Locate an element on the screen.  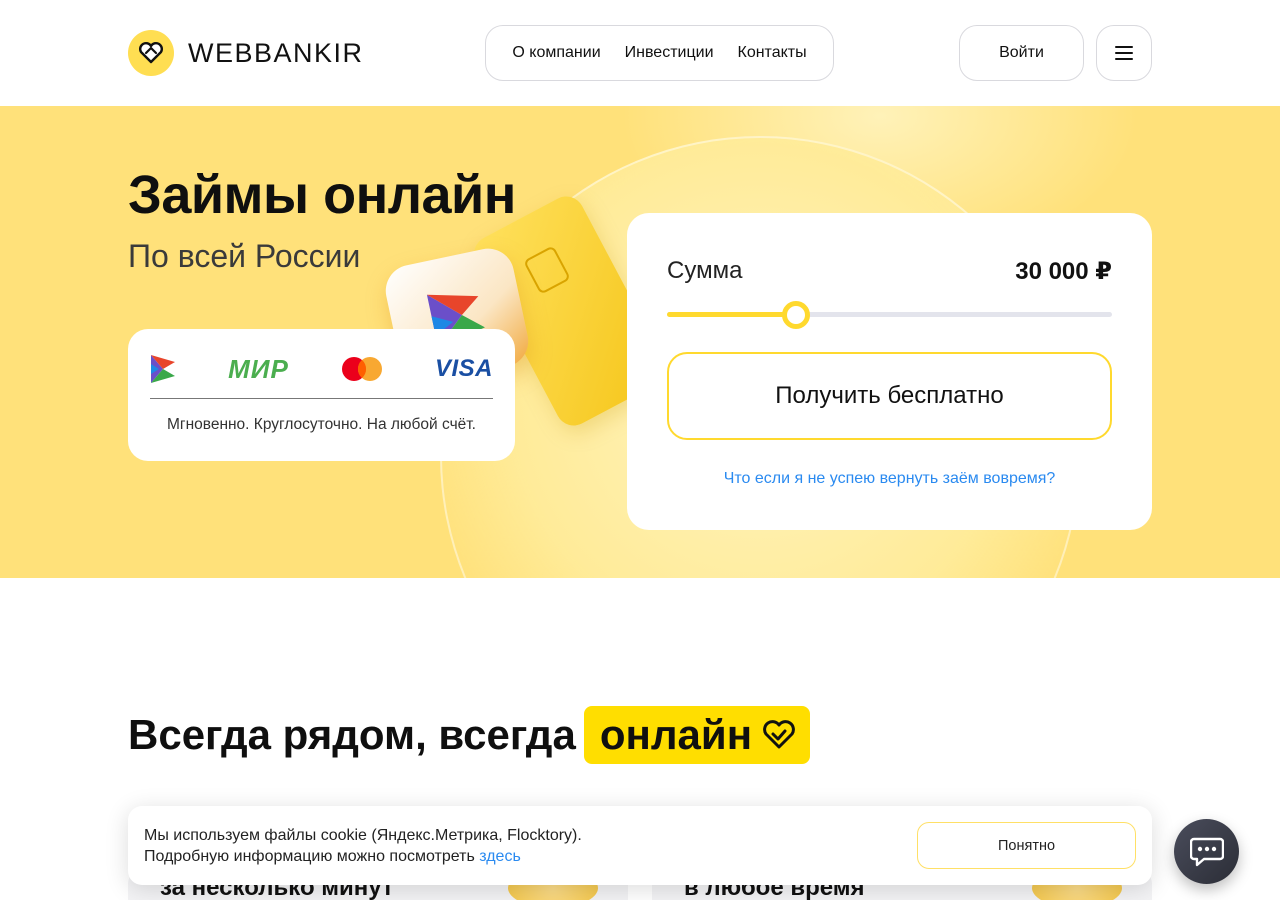
cookie-text-line2: Подробную информацию можно посмотреть is located at coordinates (309, 856).